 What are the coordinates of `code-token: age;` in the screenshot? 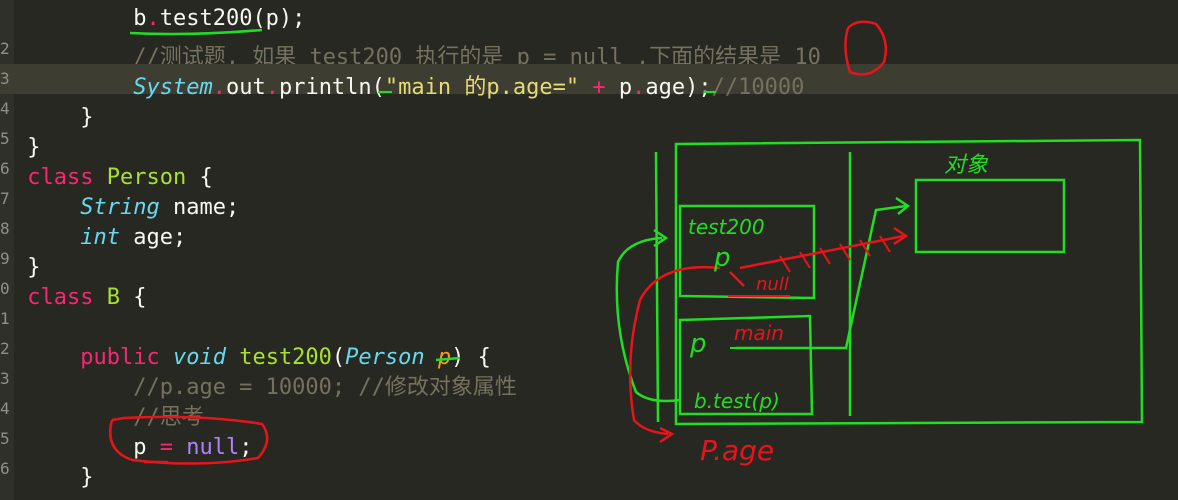 It's located at (153, 237).